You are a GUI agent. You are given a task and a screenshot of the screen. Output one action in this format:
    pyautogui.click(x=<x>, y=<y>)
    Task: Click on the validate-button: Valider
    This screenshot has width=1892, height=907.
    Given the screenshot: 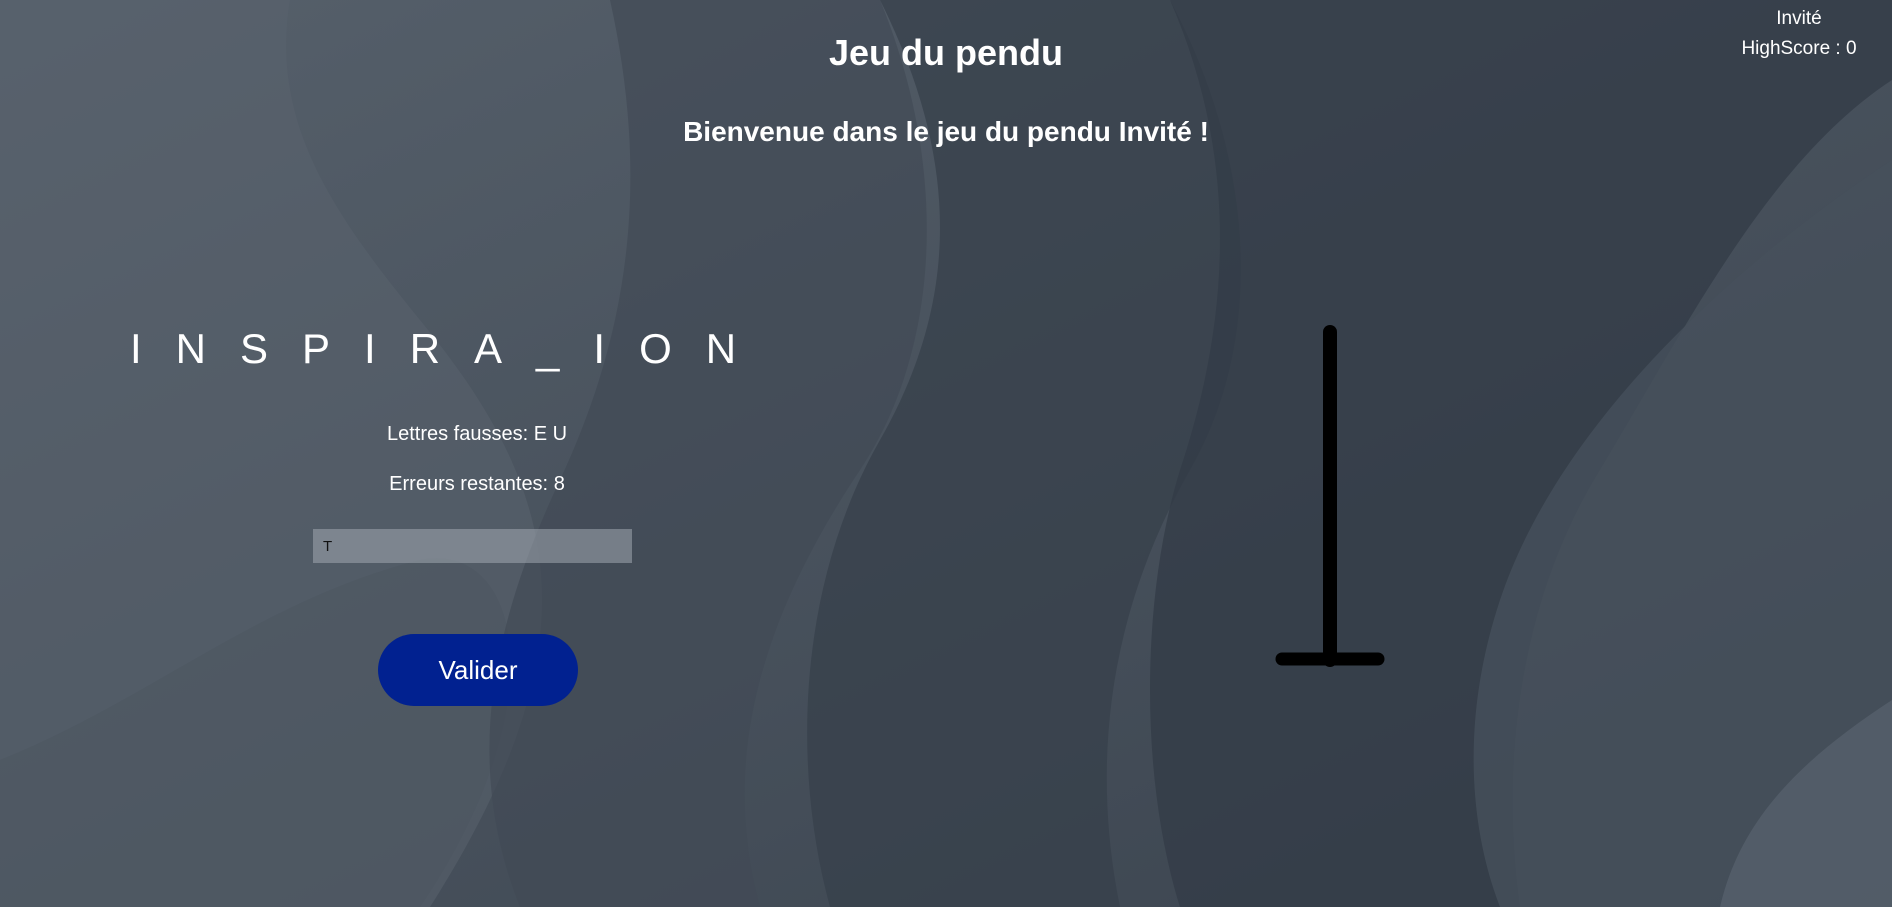 What is the action you would take?
    pyautogui.click(x=478, y=670)
    